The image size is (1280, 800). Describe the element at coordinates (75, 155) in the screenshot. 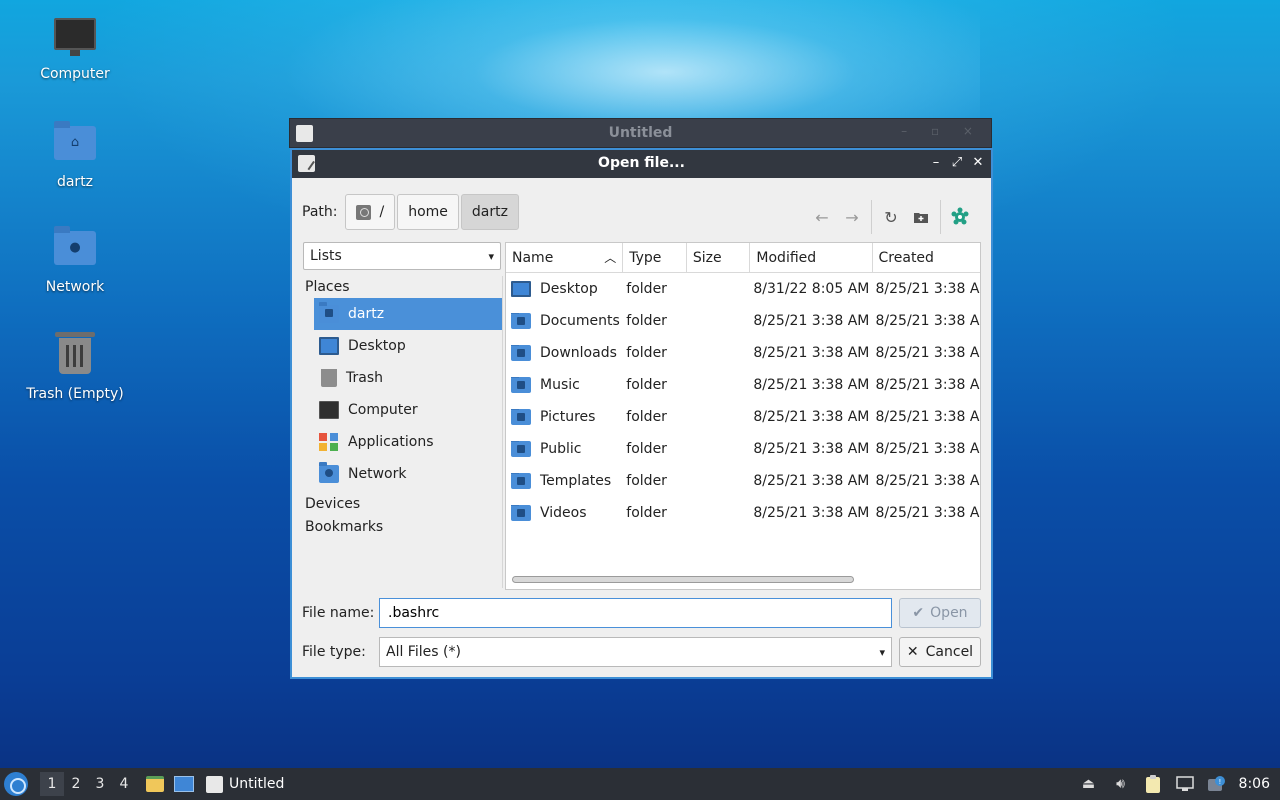

I see `desktop-icon-home: ⌂ dartz` at that location.